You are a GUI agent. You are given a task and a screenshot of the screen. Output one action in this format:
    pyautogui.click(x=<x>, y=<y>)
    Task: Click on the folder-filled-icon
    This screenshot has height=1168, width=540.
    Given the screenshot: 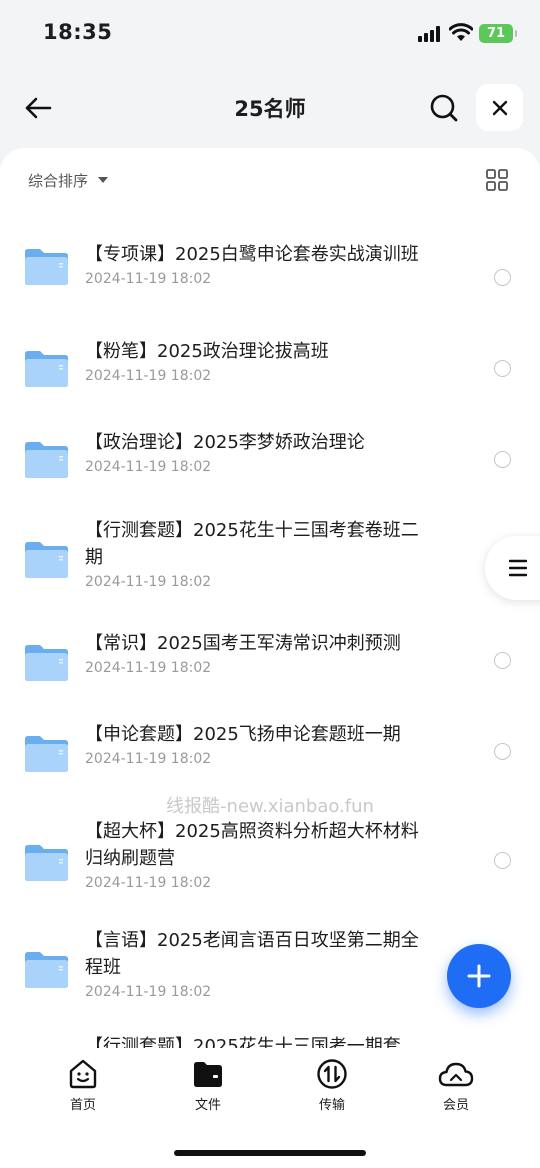 What is the action you would take?
    pyautogui.click(x=208, y=1074)
    